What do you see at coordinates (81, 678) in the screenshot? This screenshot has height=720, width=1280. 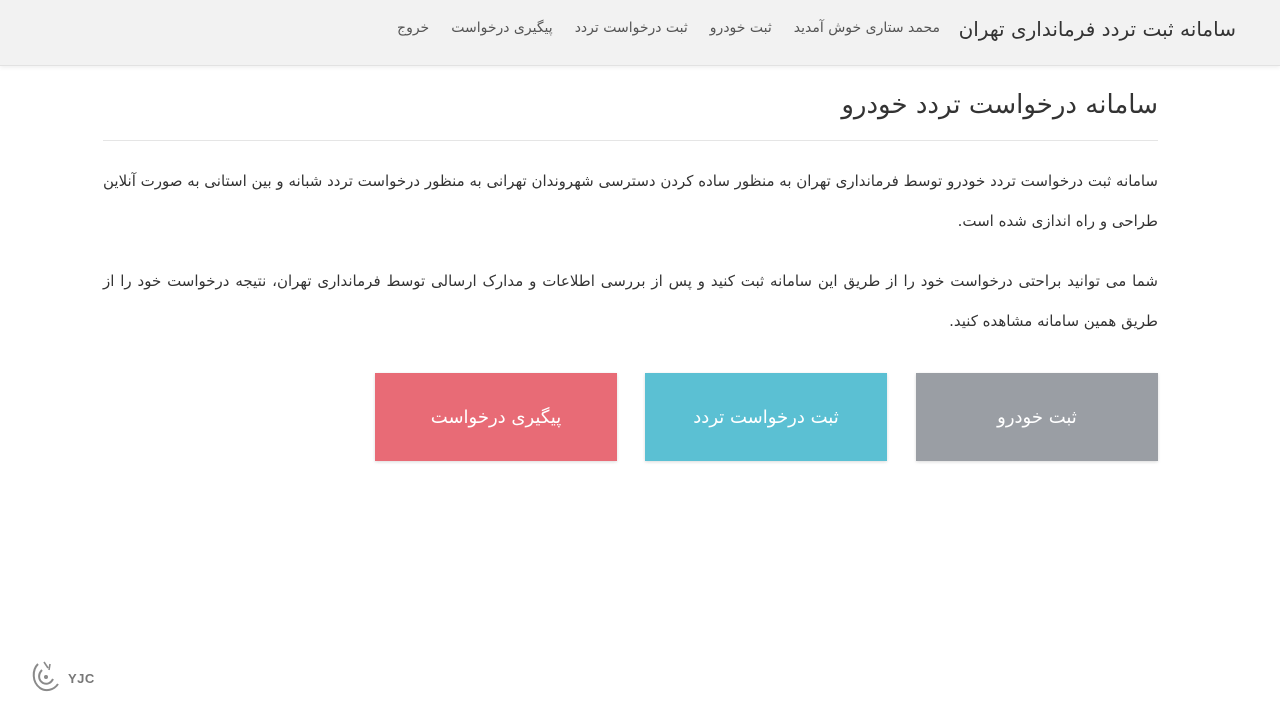 I see `watermark-text: YJC` at bounding box center [81, 678].